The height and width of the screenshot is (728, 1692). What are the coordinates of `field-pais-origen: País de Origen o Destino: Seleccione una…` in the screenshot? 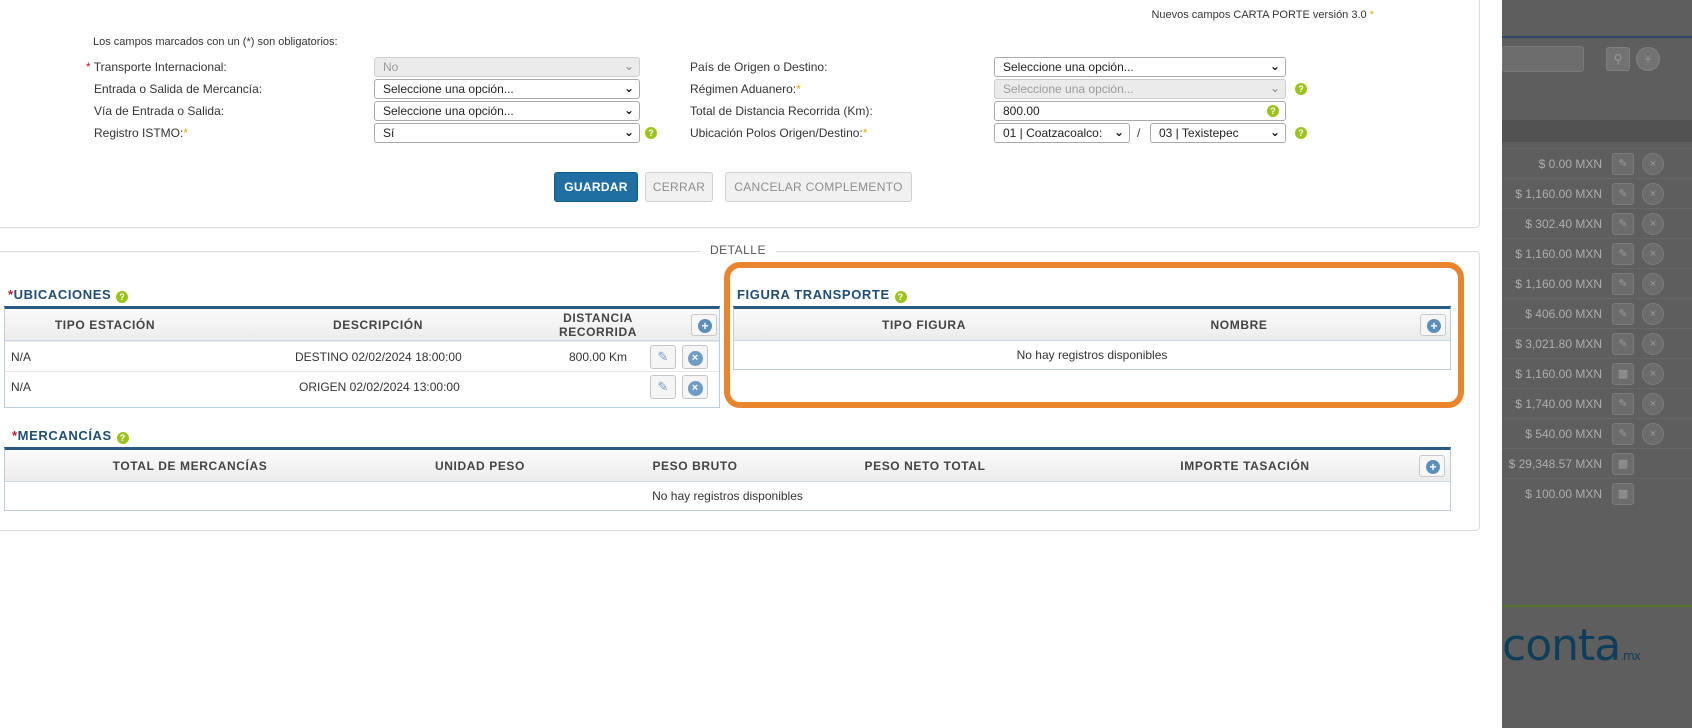 It's located at (660, 67).